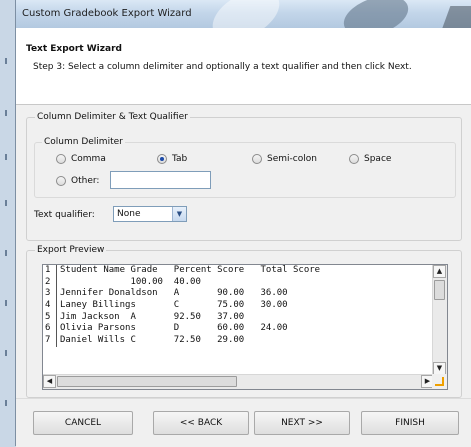 Image resolution: width=471 pixels, height=447 pixels. I want to click on column-delimiter-group: Column Delimiter, so click(245, 167).